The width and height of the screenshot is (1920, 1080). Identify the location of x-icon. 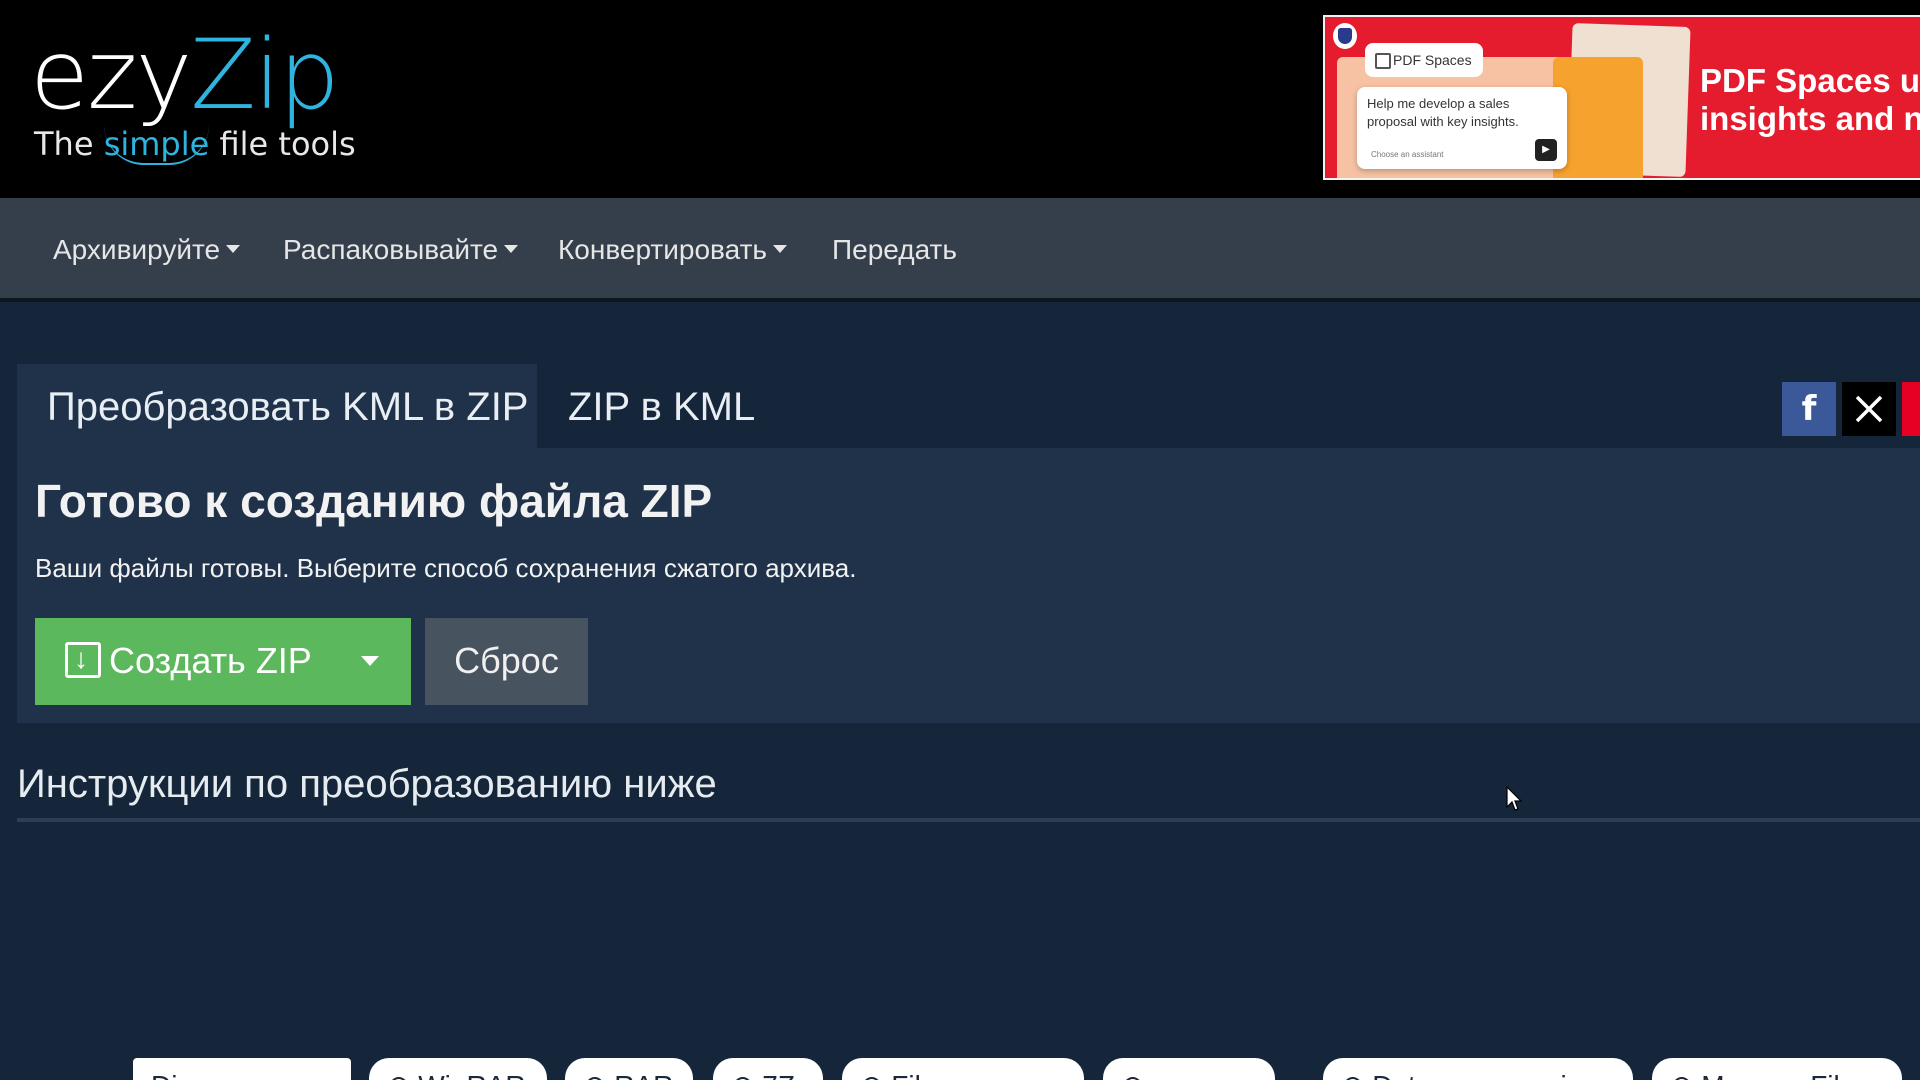
(1869, 409).